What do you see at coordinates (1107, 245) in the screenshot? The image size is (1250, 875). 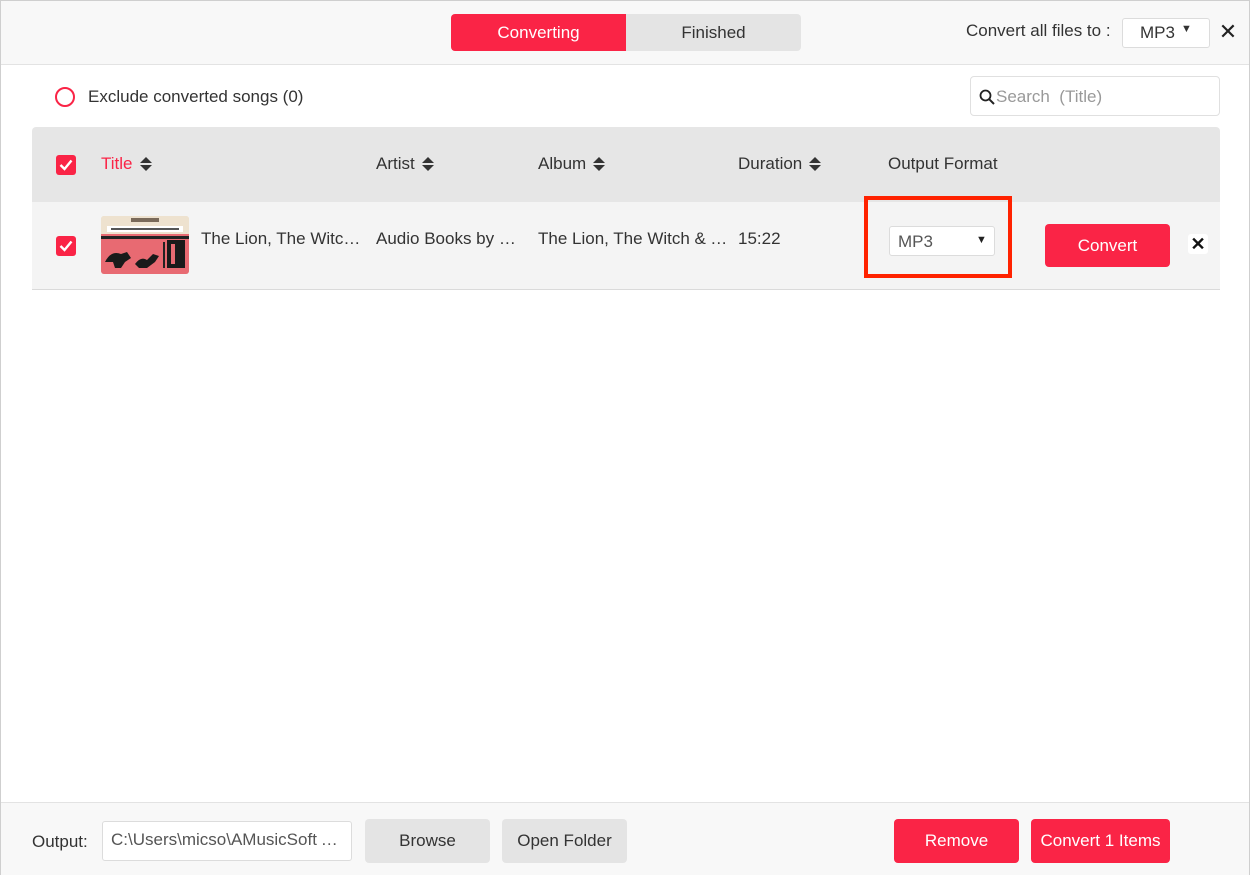 I see `row-convert-button: Convert` at bounding box center [1107, 245].